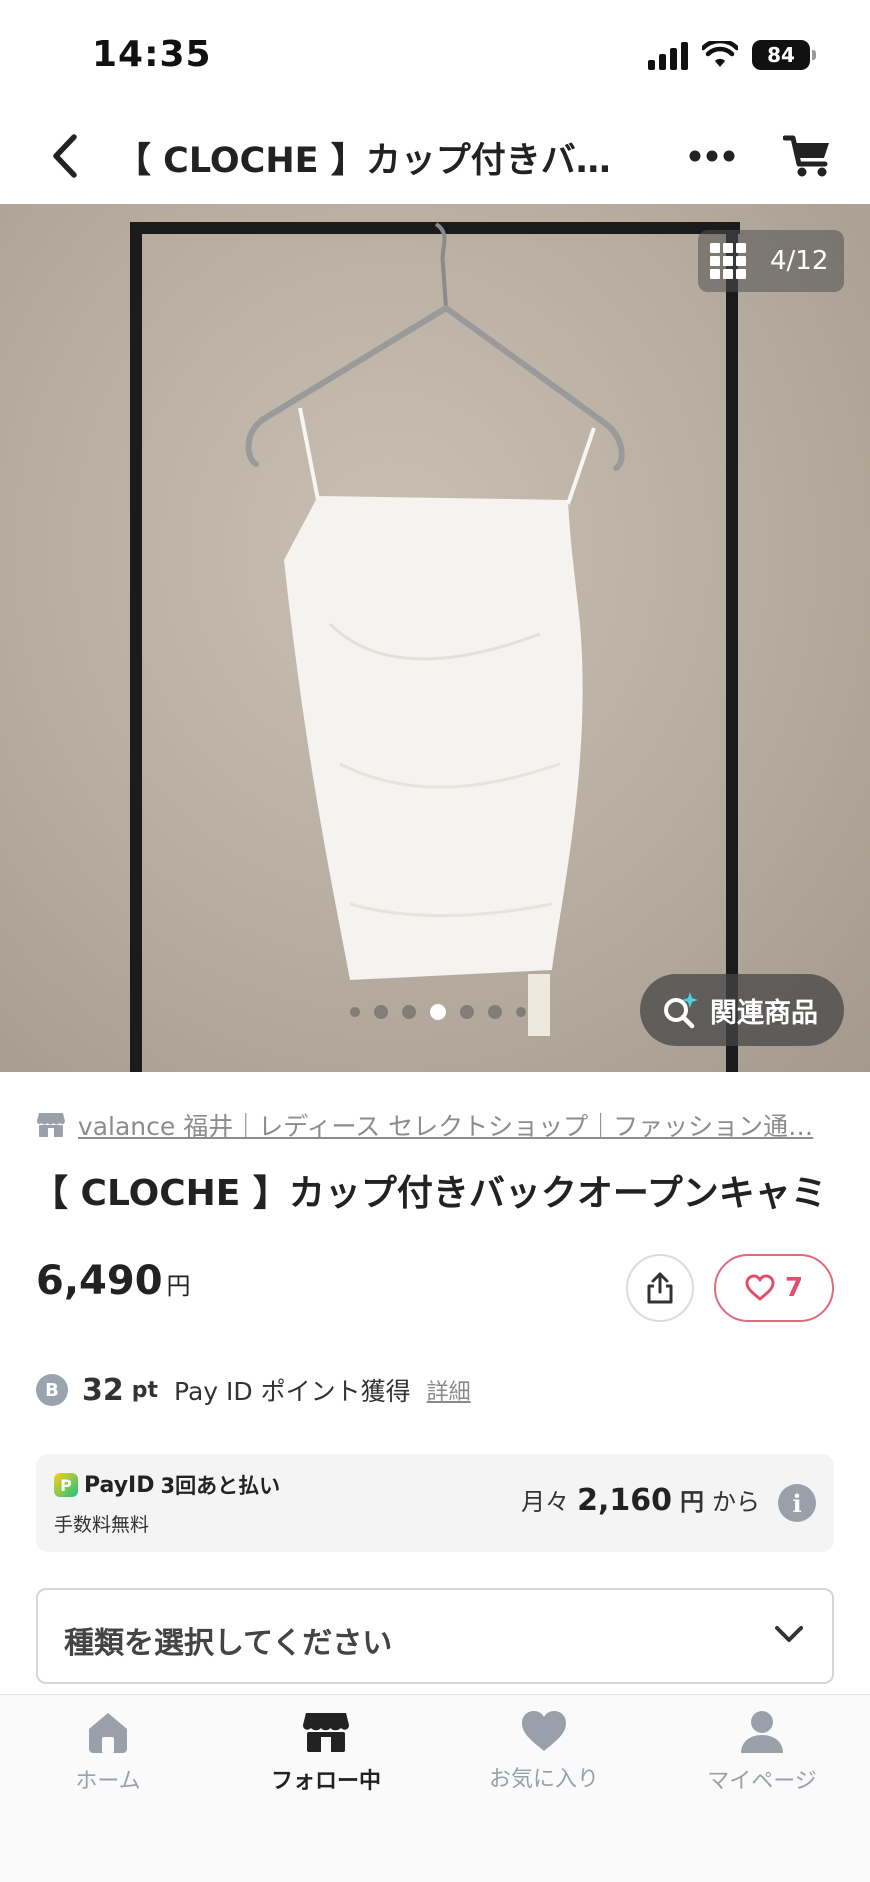  I want to click on status-indicators: 84, so click(732, 55).